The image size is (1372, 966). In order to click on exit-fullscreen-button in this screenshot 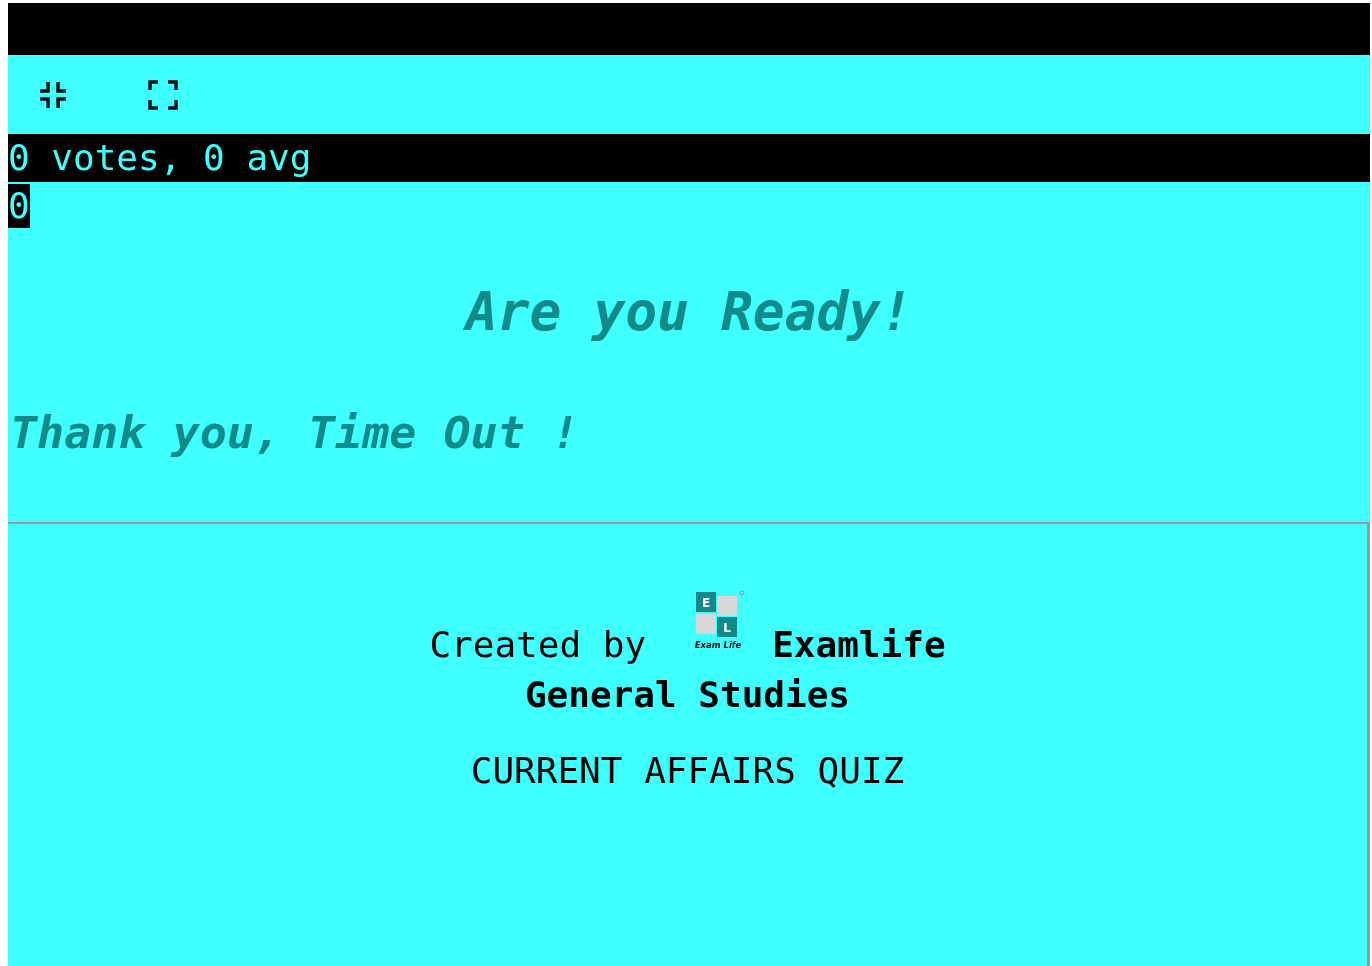, I will do `click(53, 94)`.